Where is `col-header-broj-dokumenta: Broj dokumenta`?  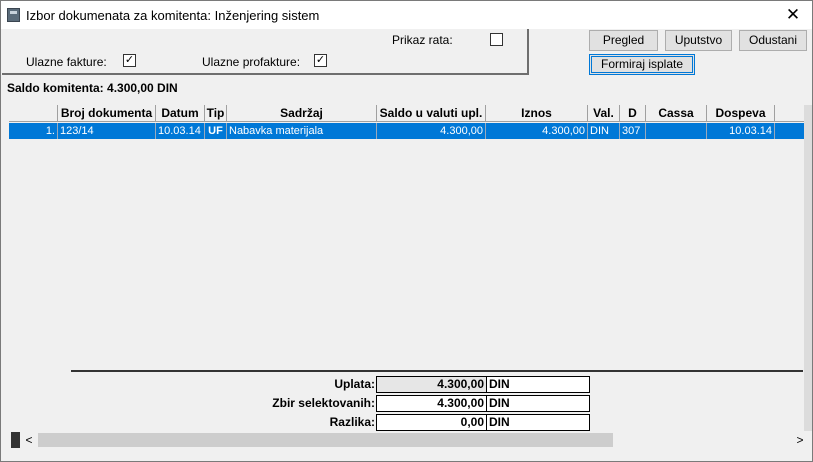 col-header-broj-dokumenta: Broj dokumenta is located at coordinates (107, 113).